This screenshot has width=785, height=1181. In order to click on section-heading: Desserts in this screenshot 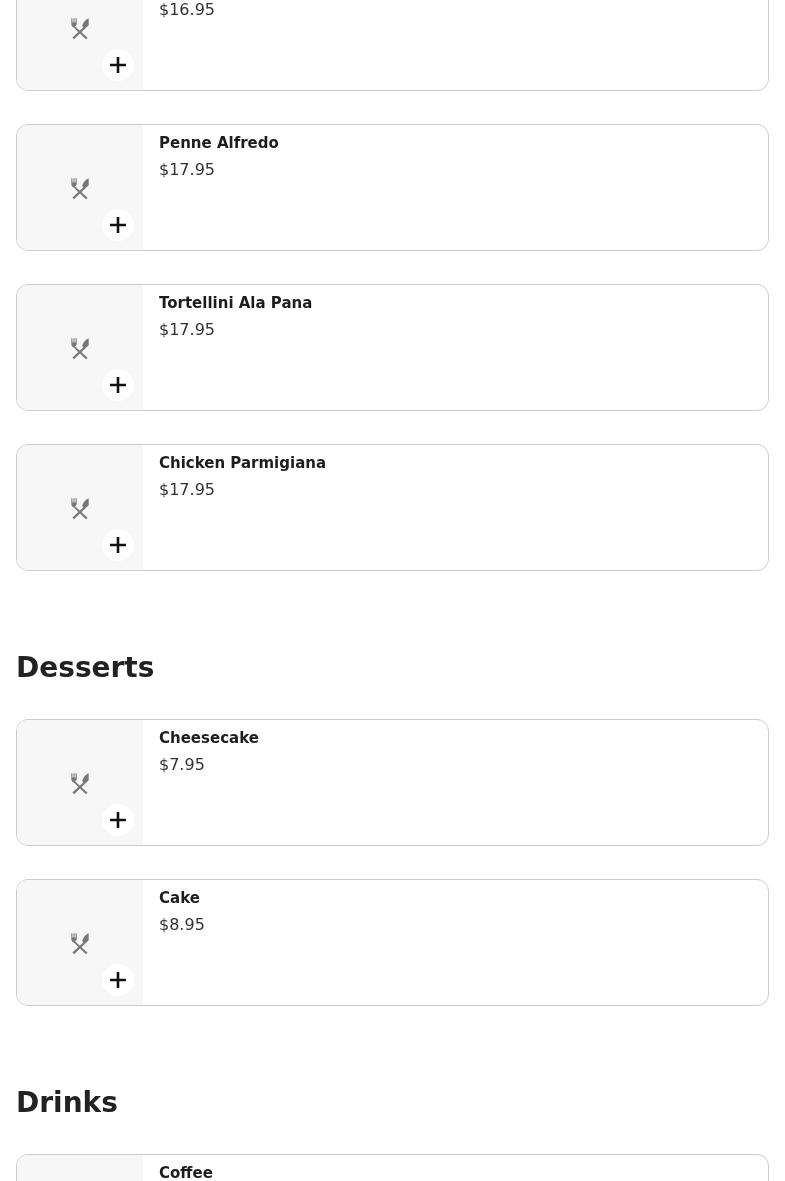, I will do `click(86, 668)`.